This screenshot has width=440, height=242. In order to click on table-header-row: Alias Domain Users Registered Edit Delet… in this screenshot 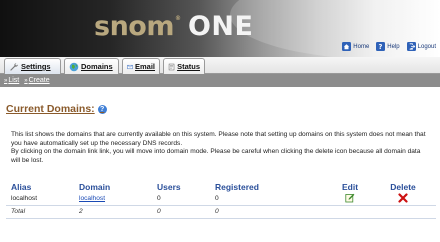, I will do `click(221, 186)`.